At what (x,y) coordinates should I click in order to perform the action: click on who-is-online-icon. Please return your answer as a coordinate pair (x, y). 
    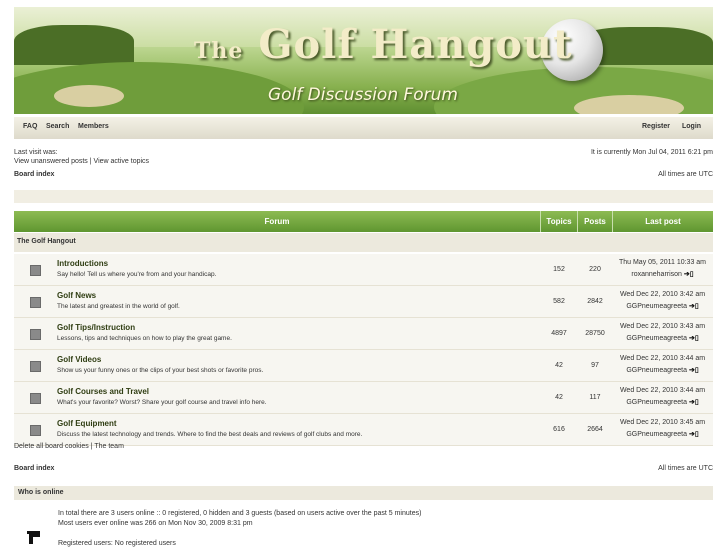
    Looking at the image, I should click on (33, 537).